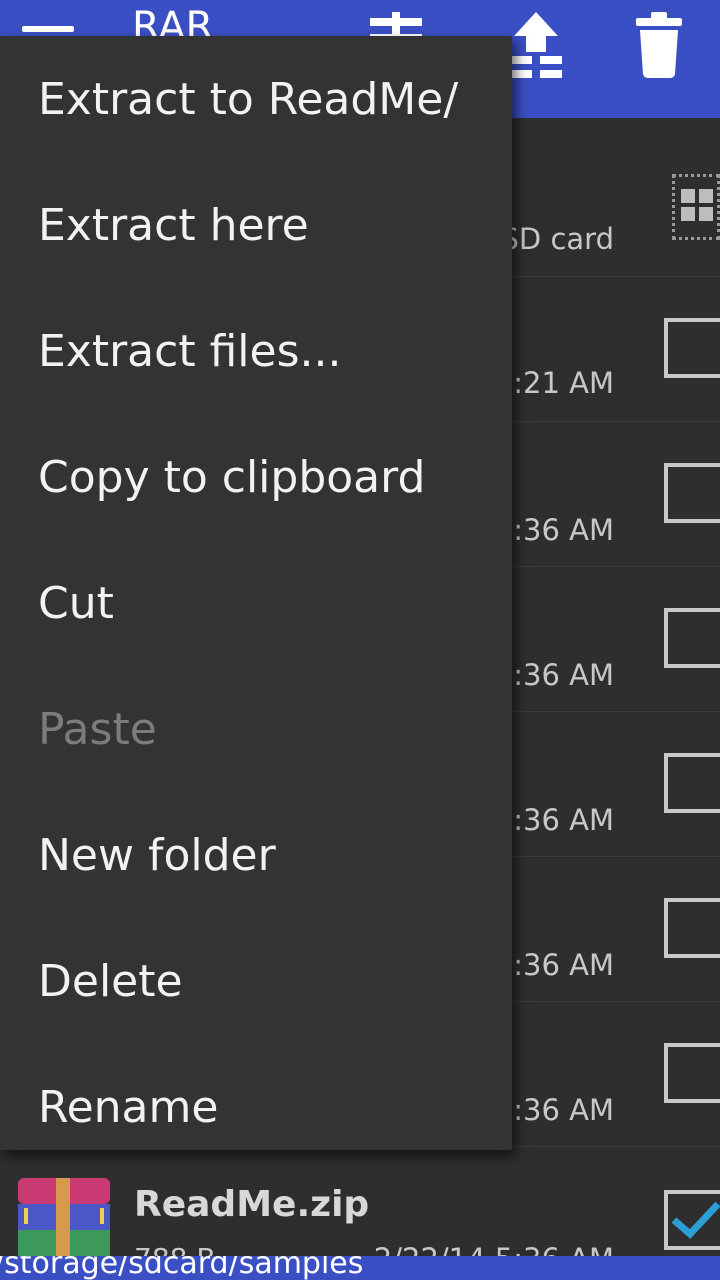 The width and height of the screenshot is (720, 1280). What do you see at coordinates (157, 855) in the screenshot?
I see `menu-item-new-folder: New folder` at bounding box center [157, 855].